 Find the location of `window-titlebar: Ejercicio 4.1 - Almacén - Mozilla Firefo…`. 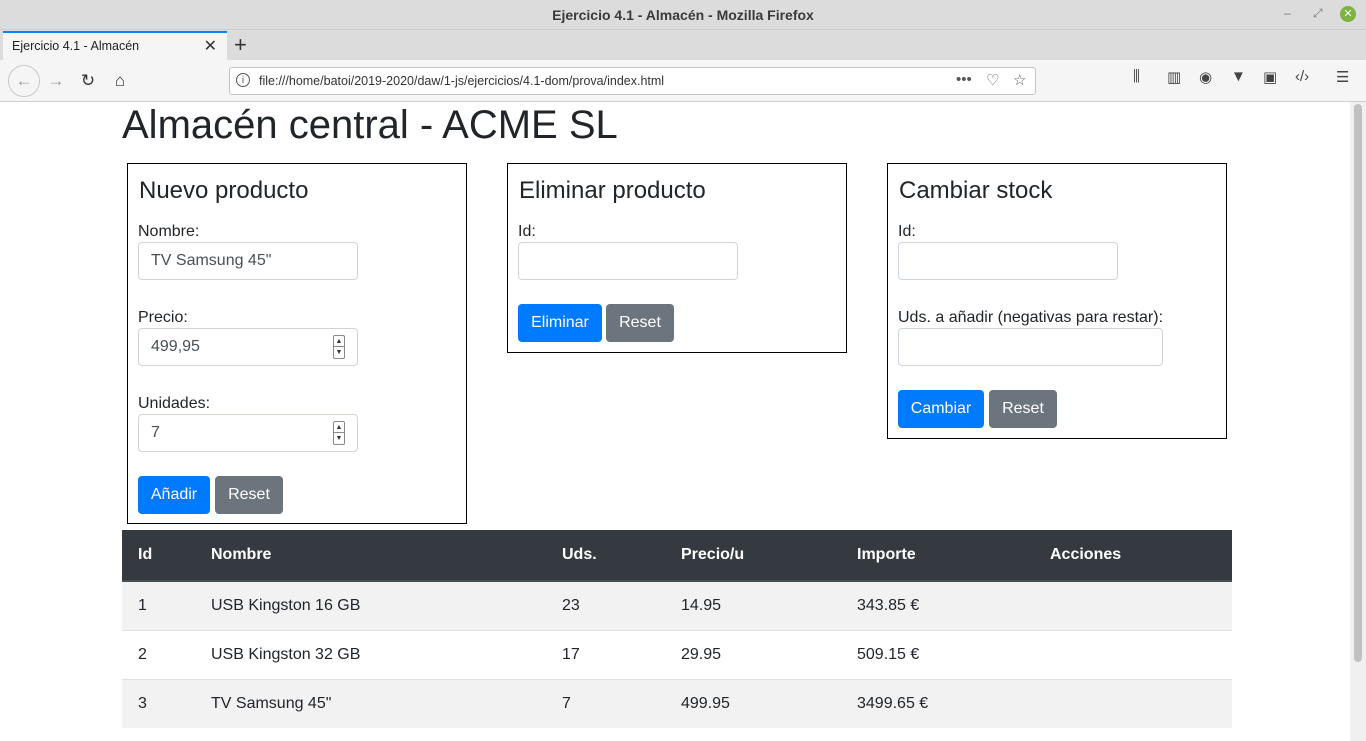

window-titlebar: Ejercicio 4.1 - Almacén - Mozilla Firefo… is located at coordinates (683, 15).